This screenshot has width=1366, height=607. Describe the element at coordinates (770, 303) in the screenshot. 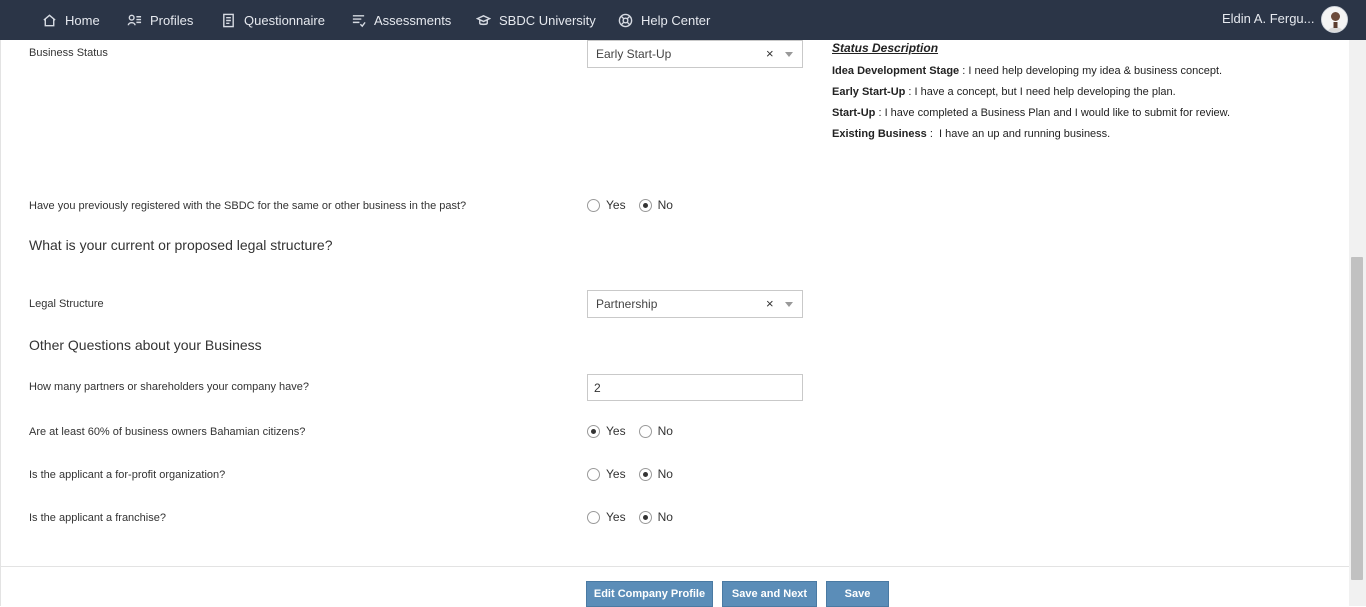

I see `legal-structure-clear-icon: ×` at that location.